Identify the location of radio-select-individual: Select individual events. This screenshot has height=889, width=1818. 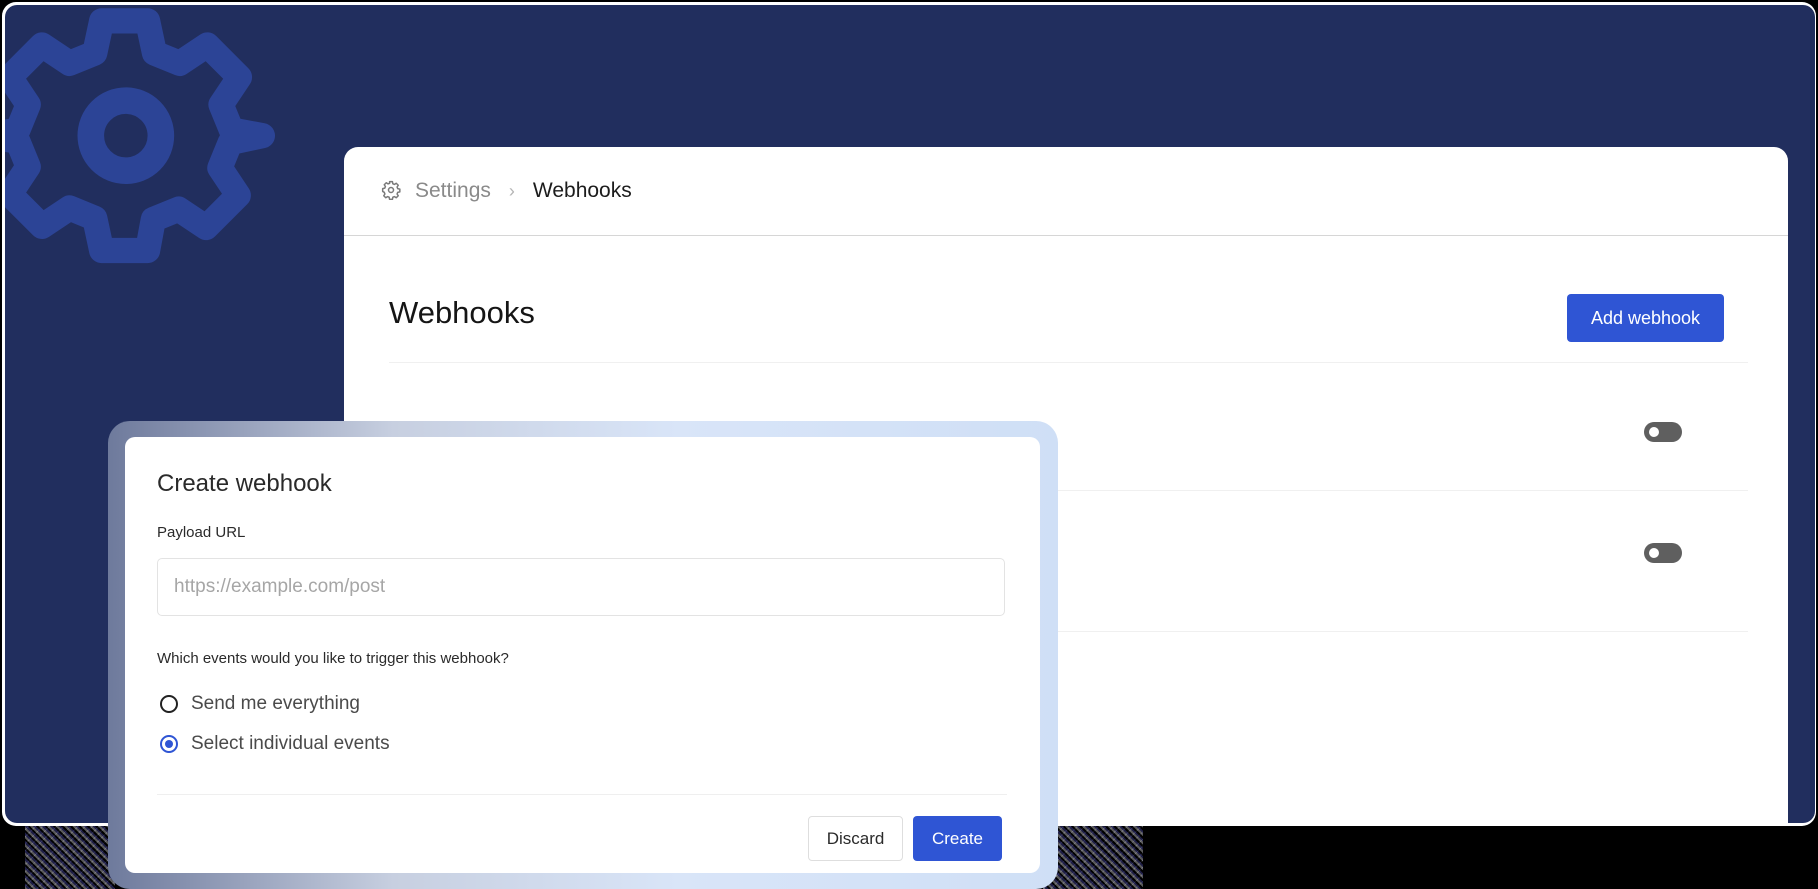
(273, 744).